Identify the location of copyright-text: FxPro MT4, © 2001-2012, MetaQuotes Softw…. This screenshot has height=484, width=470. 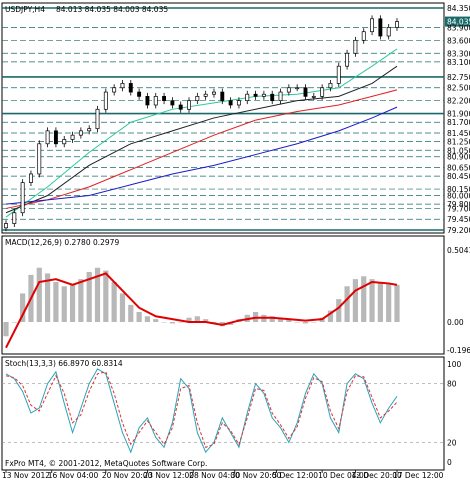
(106, 463).